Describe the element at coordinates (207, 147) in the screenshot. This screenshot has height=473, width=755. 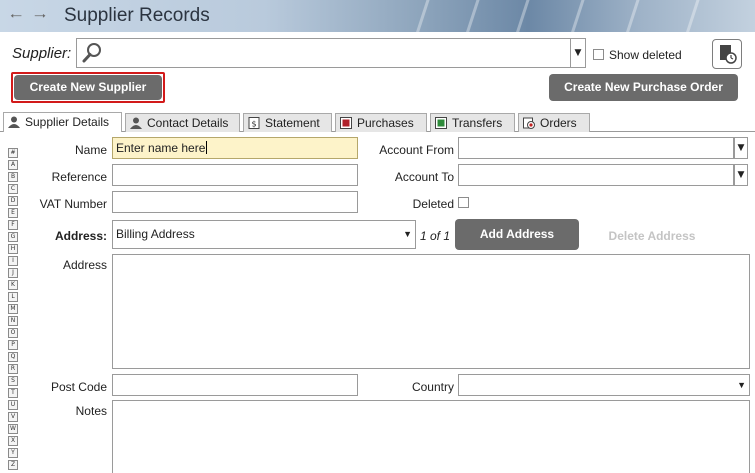
I see `text-caret` at that location.